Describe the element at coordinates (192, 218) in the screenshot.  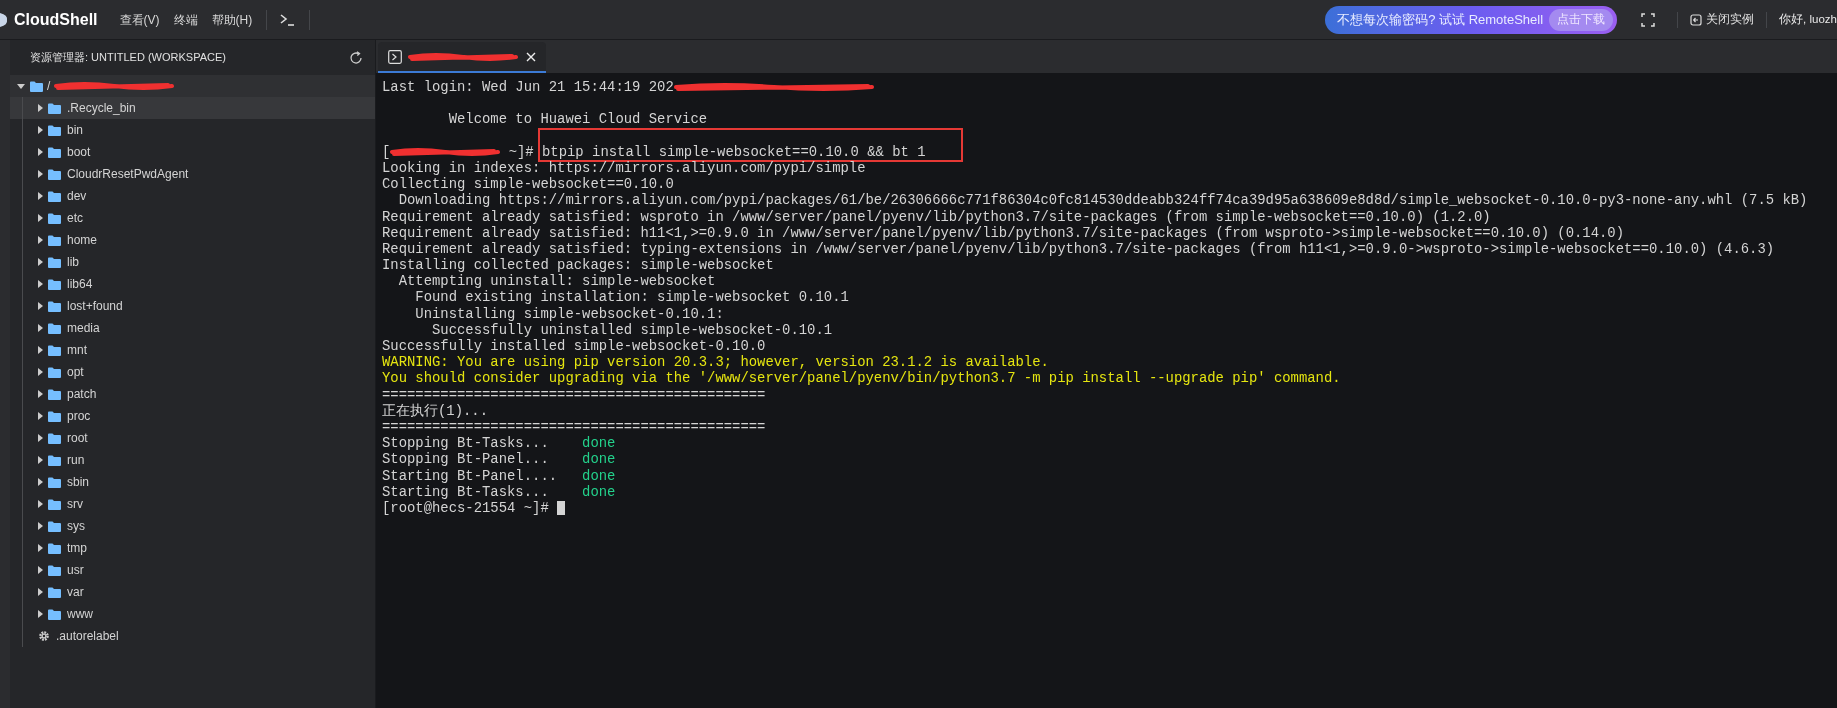
I see `tree-item: etc` at that location.